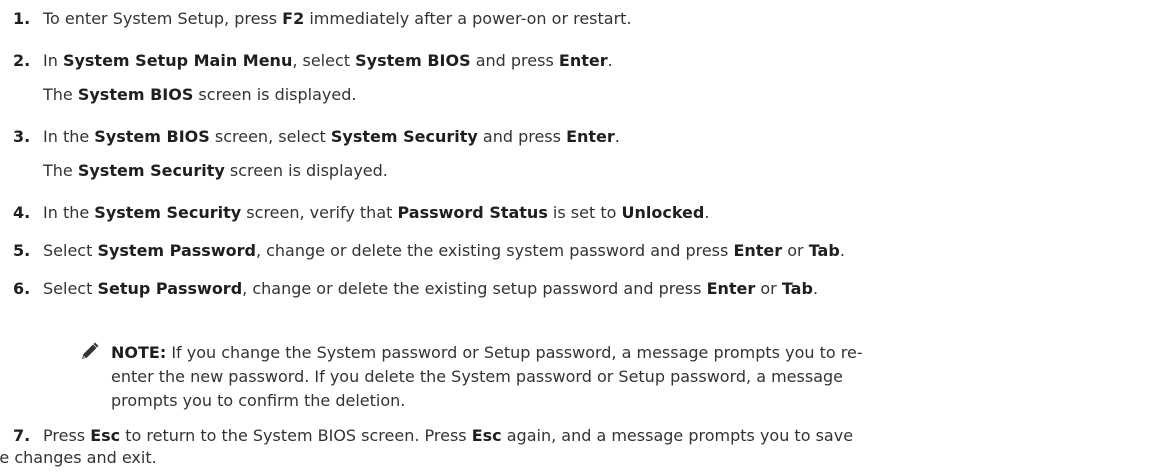 The height and width of the screenshot is (472, 1150). I want to click on step-number: 1., so click(22, 18).